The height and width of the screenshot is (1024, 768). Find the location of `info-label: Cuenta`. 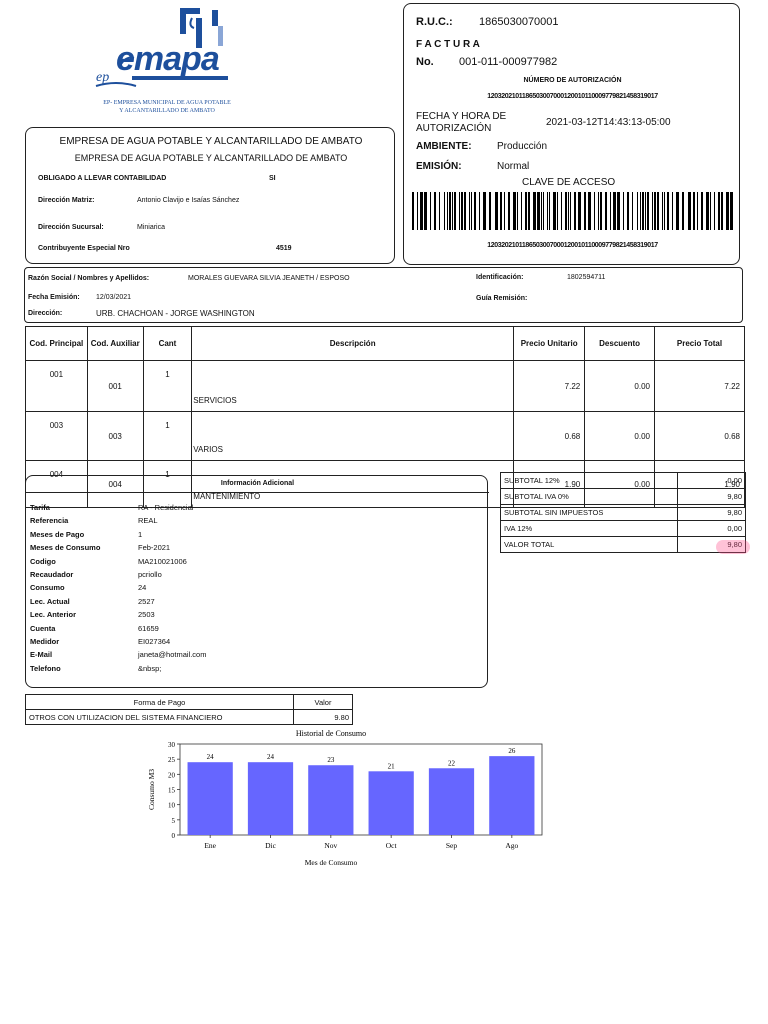

info-label: Cuenta is located at coordinates (43, 628).